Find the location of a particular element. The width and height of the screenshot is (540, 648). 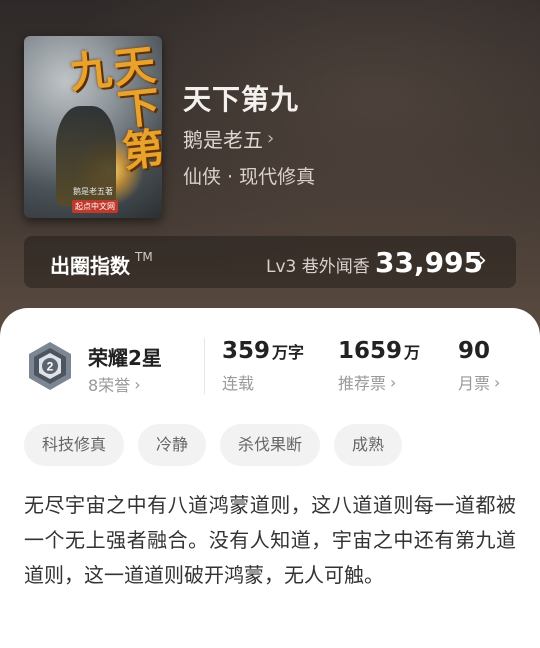

stat-monthly-votes: 90 月票 › is located at coordinates (479, 366).